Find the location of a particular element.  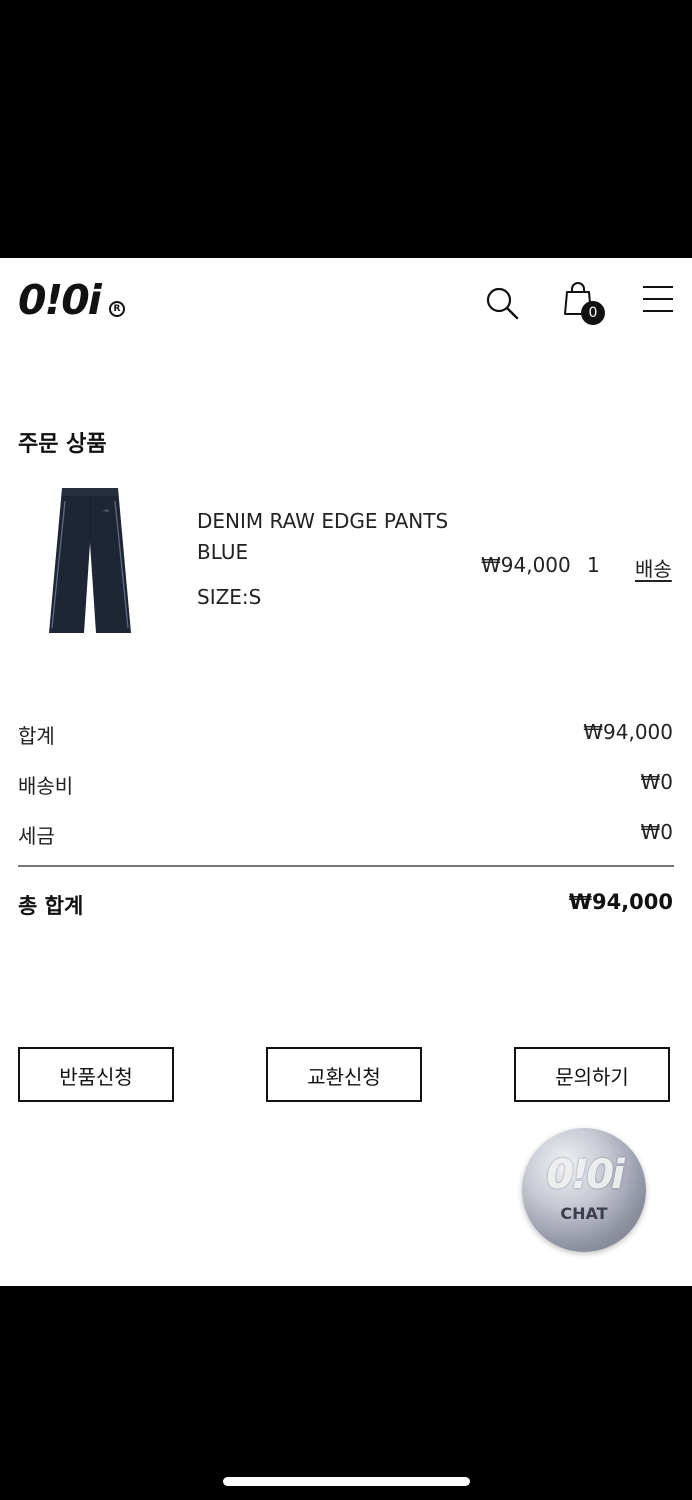

logo-text: 0!0i is located at coordinates (60, 300).